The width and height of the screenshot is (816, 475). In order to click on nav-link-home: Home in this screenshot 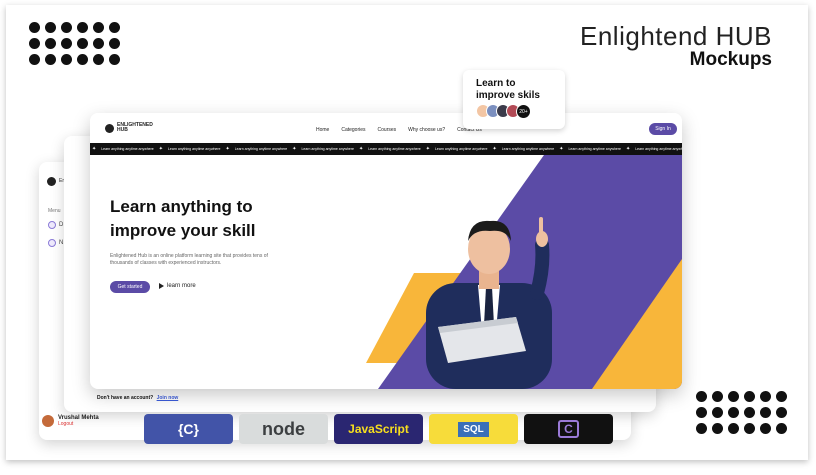, I will do `click(322, 130)`.